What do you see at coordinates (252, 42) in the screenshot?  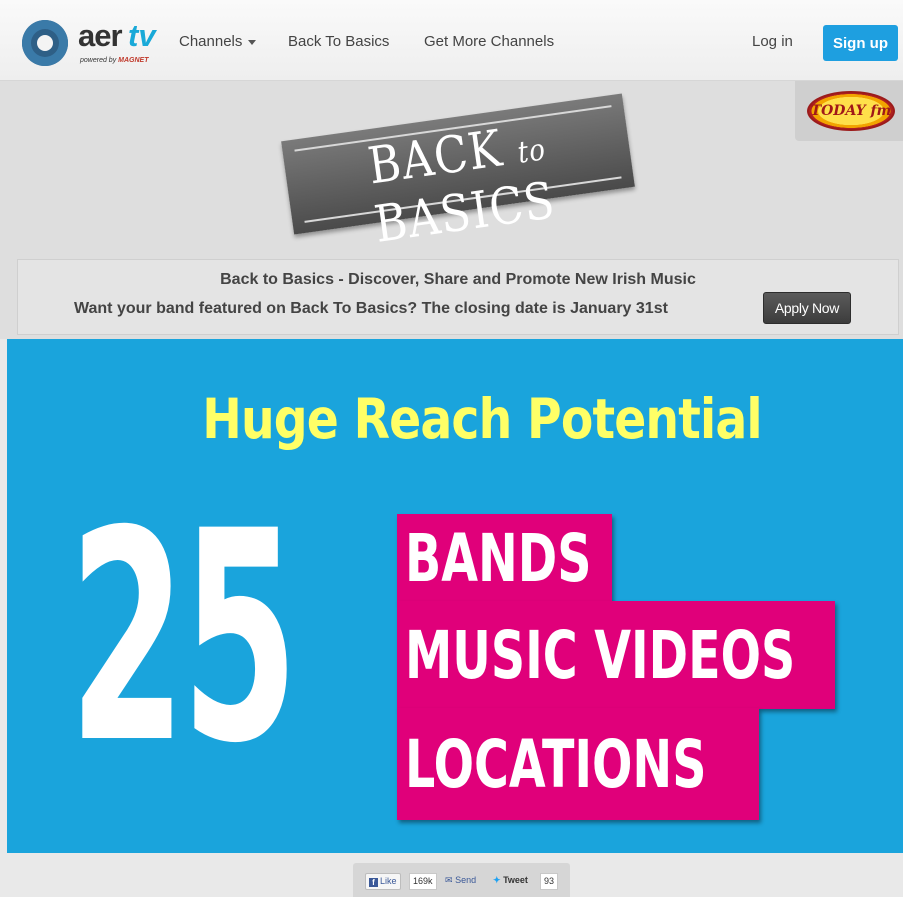 I see `chevron-down-icon` at bounding box center [252, 42].